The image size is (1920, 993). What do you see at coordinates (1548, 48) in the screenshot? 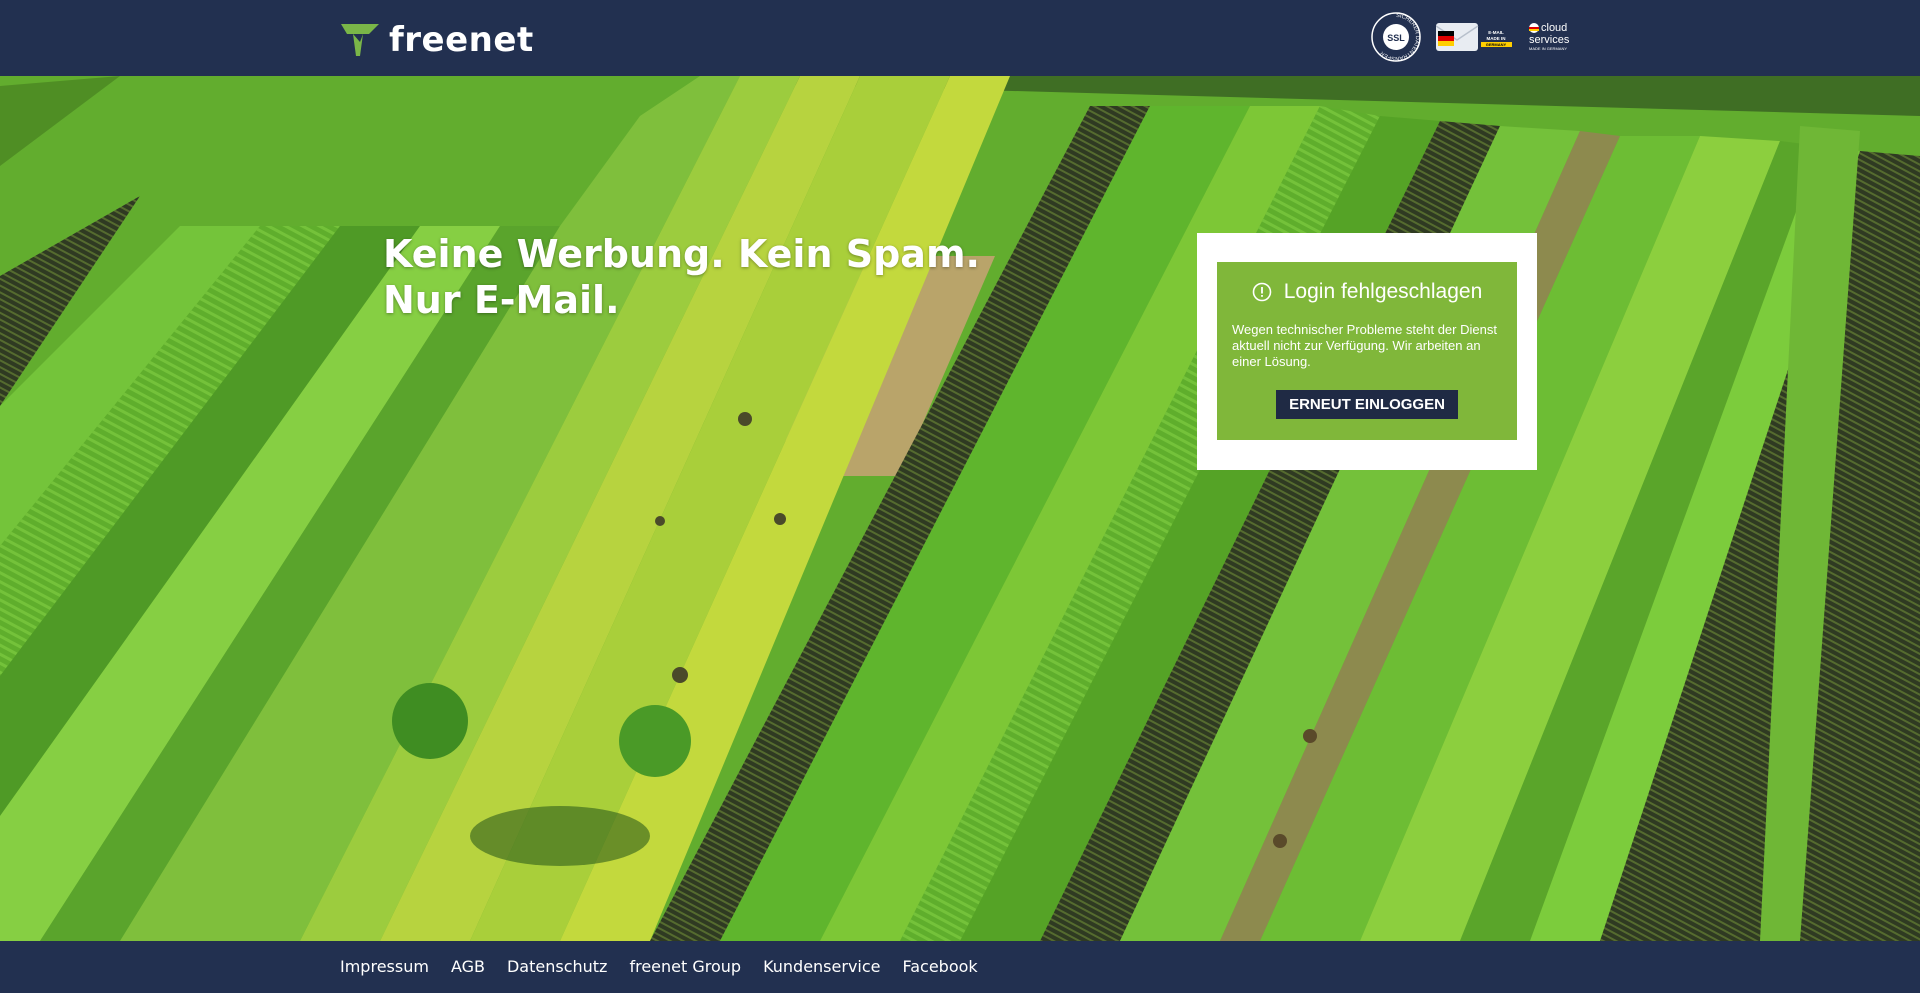
I see `svg-text: MADE IN GERMANY` at bounding box center [1548, 48].